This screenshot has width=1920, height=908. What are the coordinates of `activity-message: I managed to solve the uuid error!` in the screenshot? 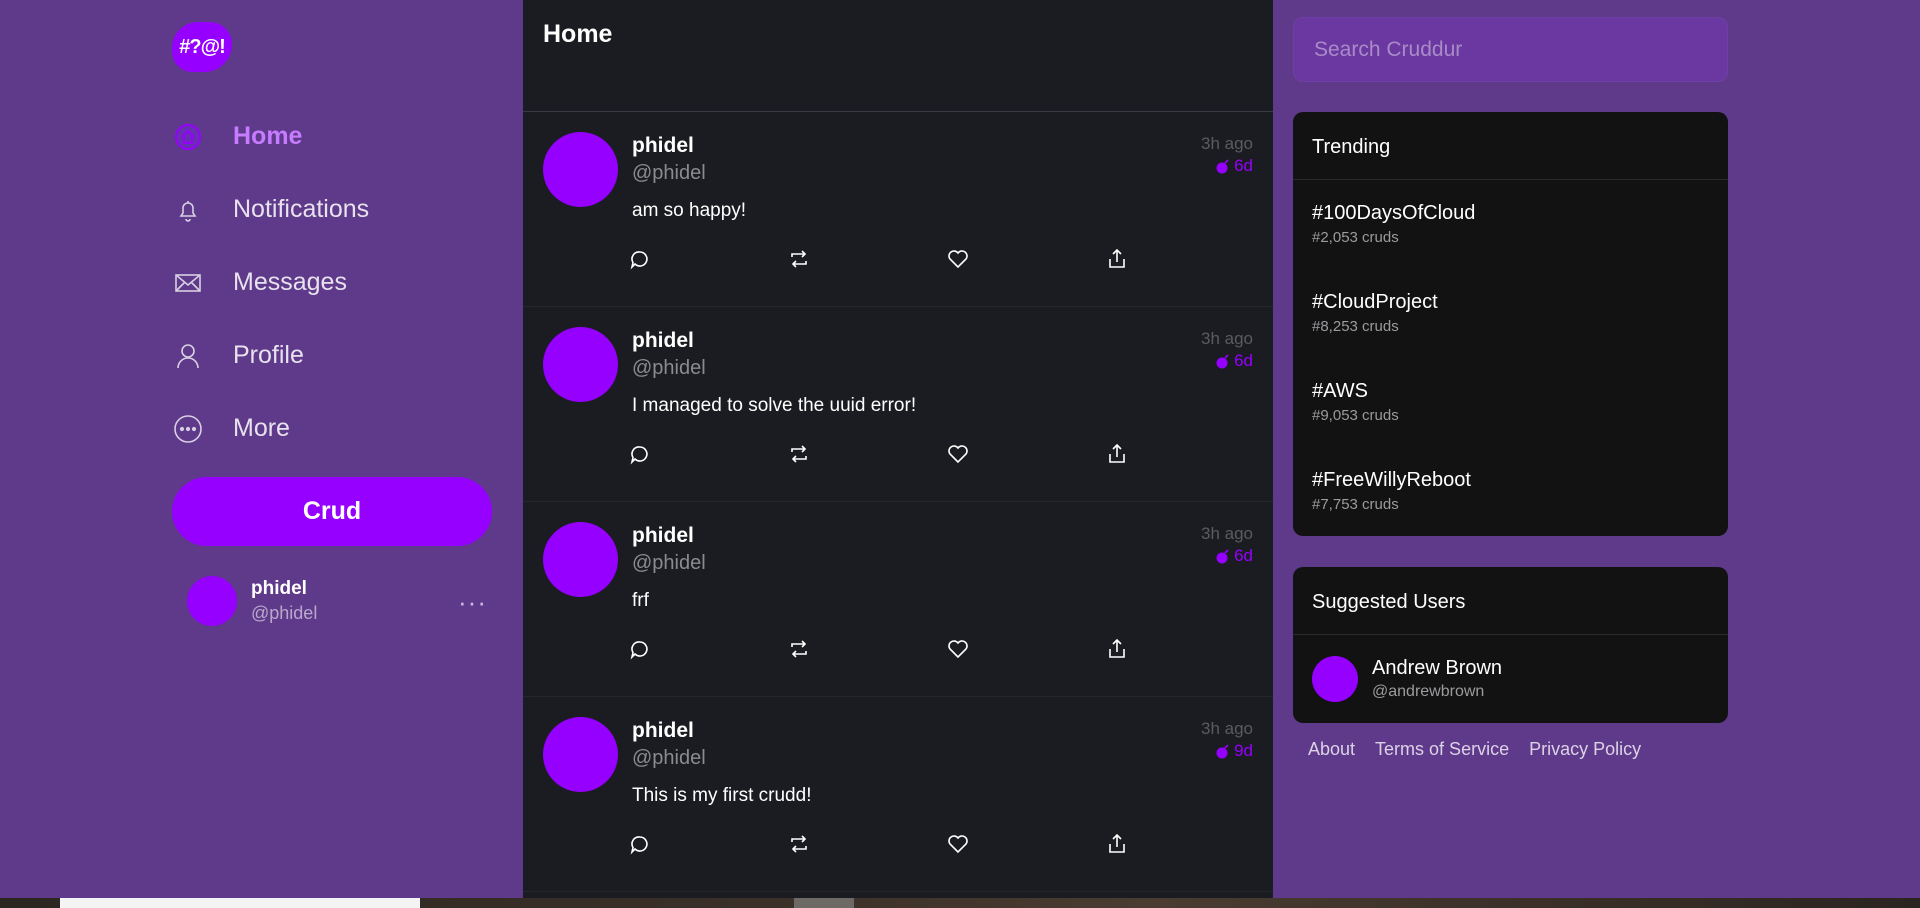 It's located at (774, 405).